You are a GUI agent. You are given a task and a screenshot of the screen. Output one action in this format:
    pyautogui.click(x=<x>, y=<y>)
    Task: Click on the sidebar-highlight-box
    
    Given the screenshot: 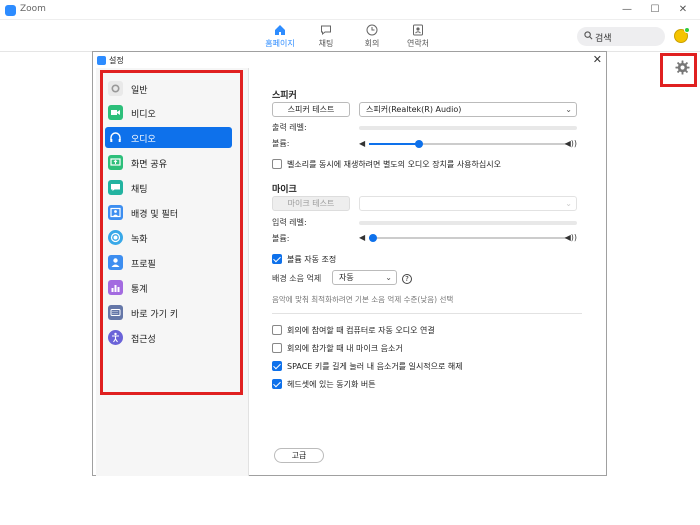 What is the action you would take?
    pyautogui.click(x=171, y=232)
    